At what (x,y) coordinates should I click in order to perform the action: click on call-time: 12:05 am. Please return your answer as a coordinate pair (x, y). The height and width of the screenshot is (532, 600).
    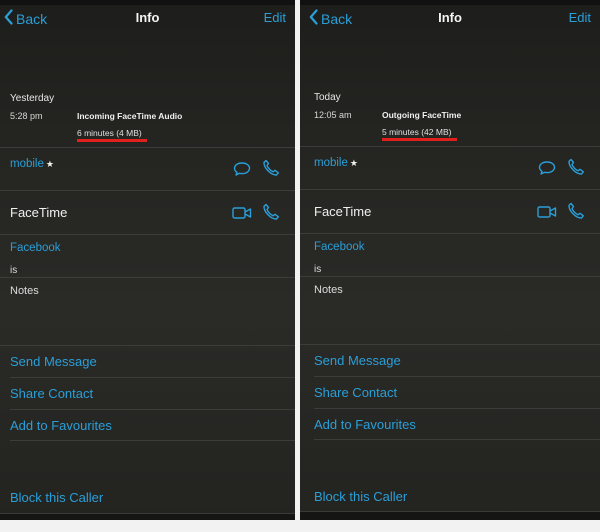
    Looking at the image, I should click on (333, 115).